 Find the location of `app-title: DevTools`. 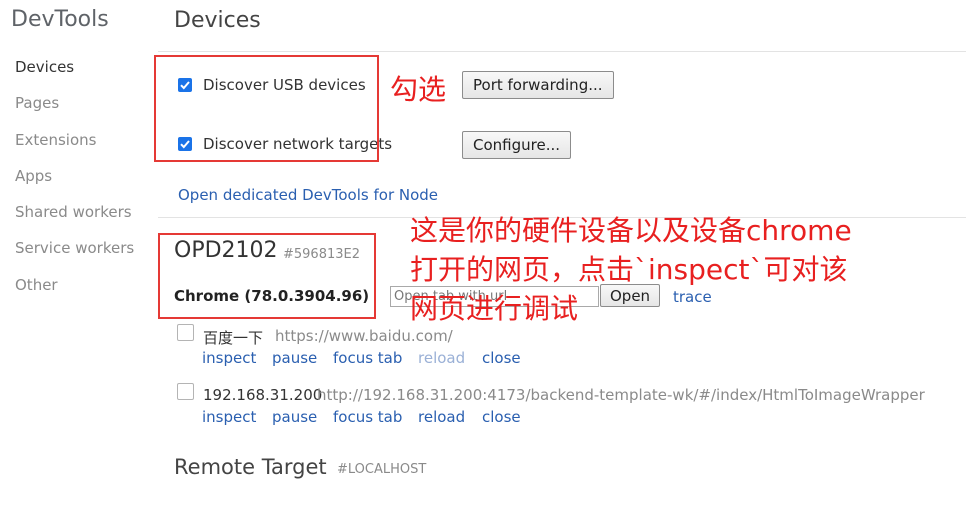

app-title: DevTools is located at coordinates (60, 19).